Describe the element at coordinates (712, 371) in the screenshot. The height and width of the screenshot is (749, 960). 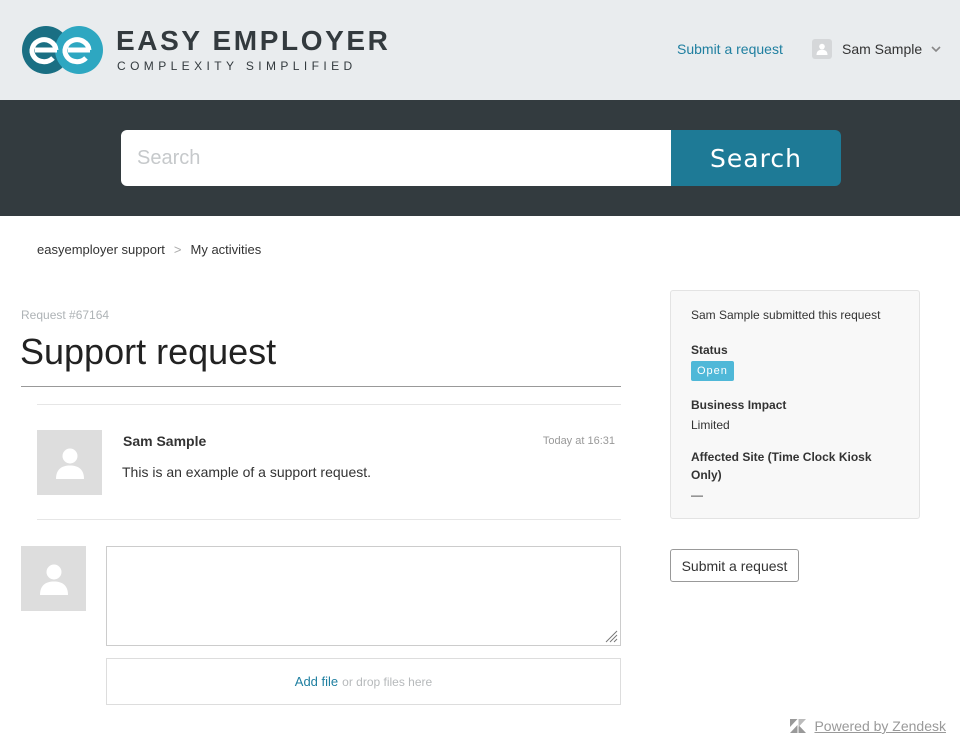
I see `status-badge: Open` at that location.